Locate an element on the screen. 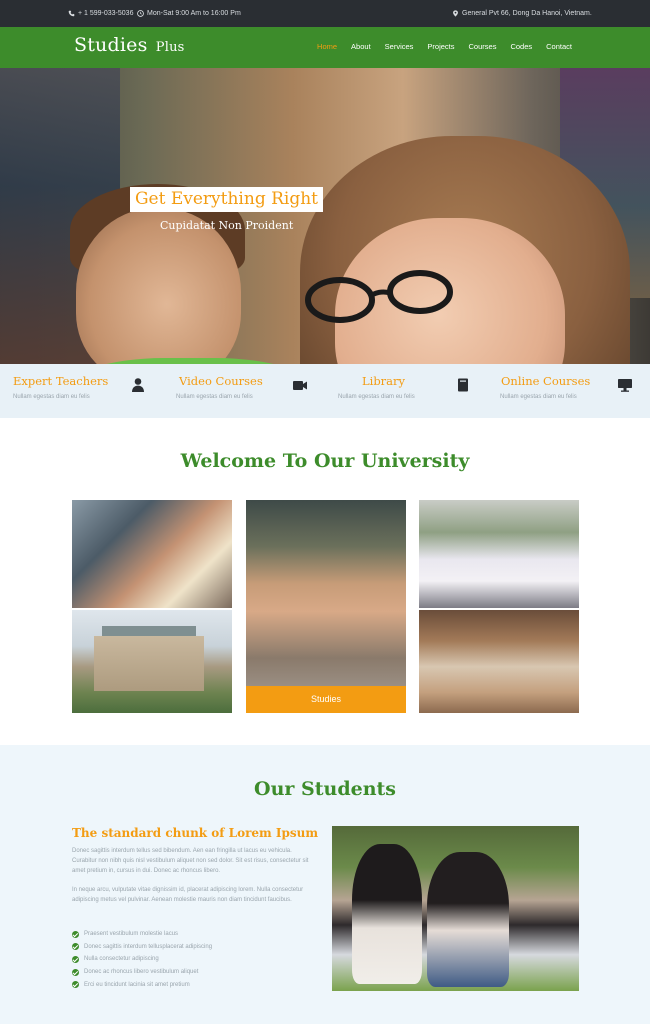 This screenshot has height=1024, width=650. clock-icon is located at coordinates (140, 13).